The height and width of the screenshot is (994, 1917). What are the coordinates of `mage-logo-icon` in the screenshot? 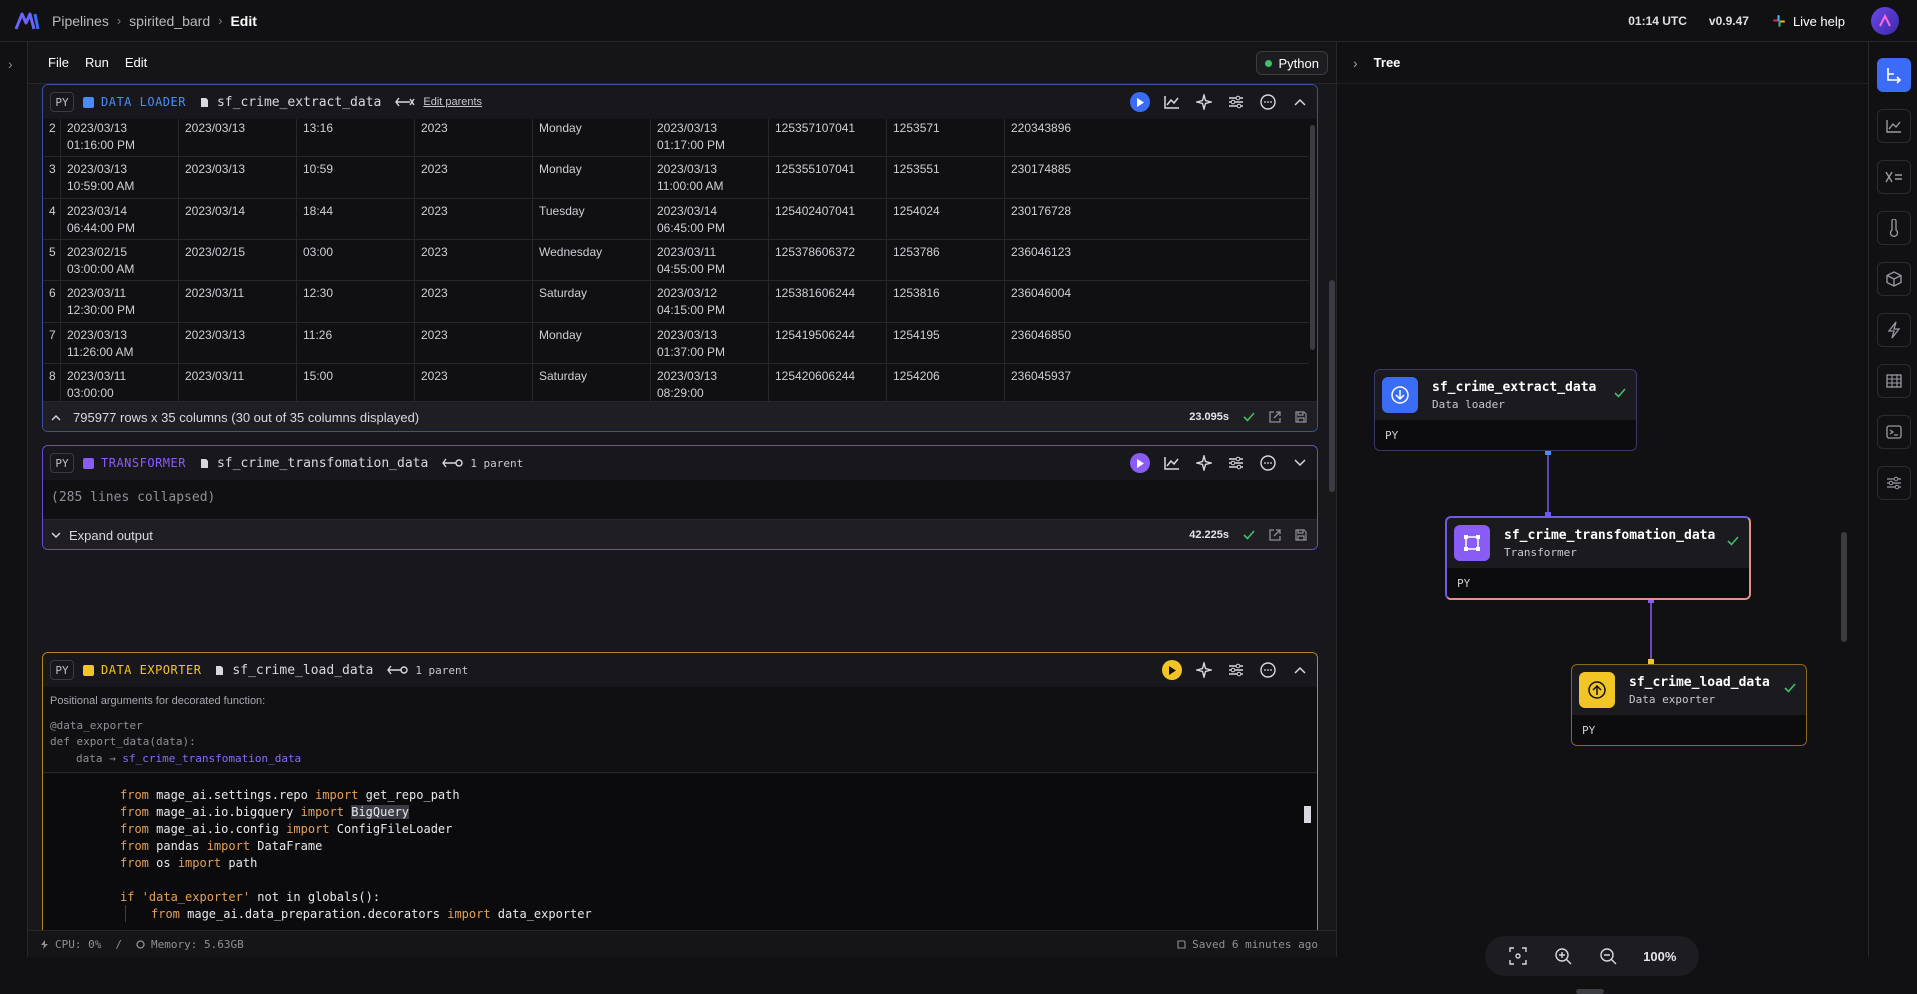 It's located at (27, 21).